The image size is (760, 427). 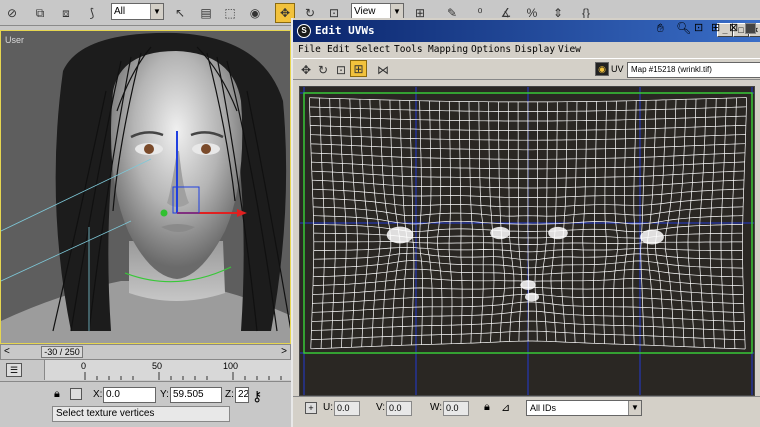 What do you see at coordinates (535, 49) in the screenshot?
I see `menu-display: Display` at bounding box center [535, 49].